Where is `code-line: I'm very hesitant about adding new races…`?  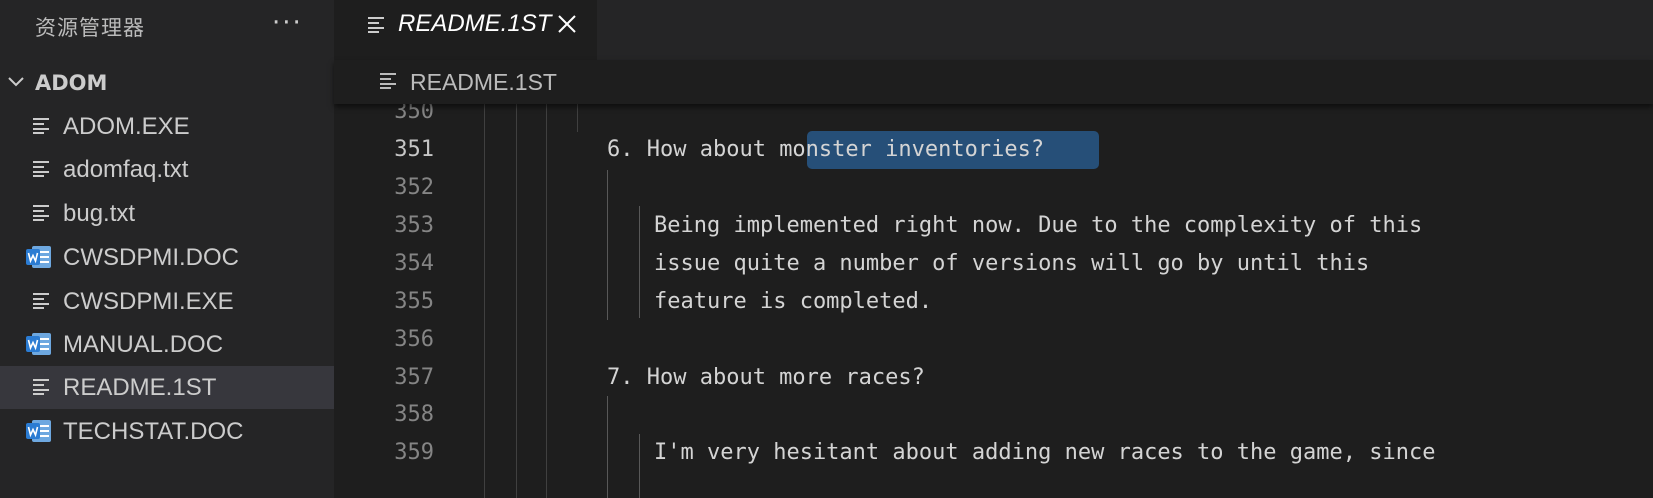
code-line: I'm very hesitant about adding new races… is located at coordinates (1045, 452).